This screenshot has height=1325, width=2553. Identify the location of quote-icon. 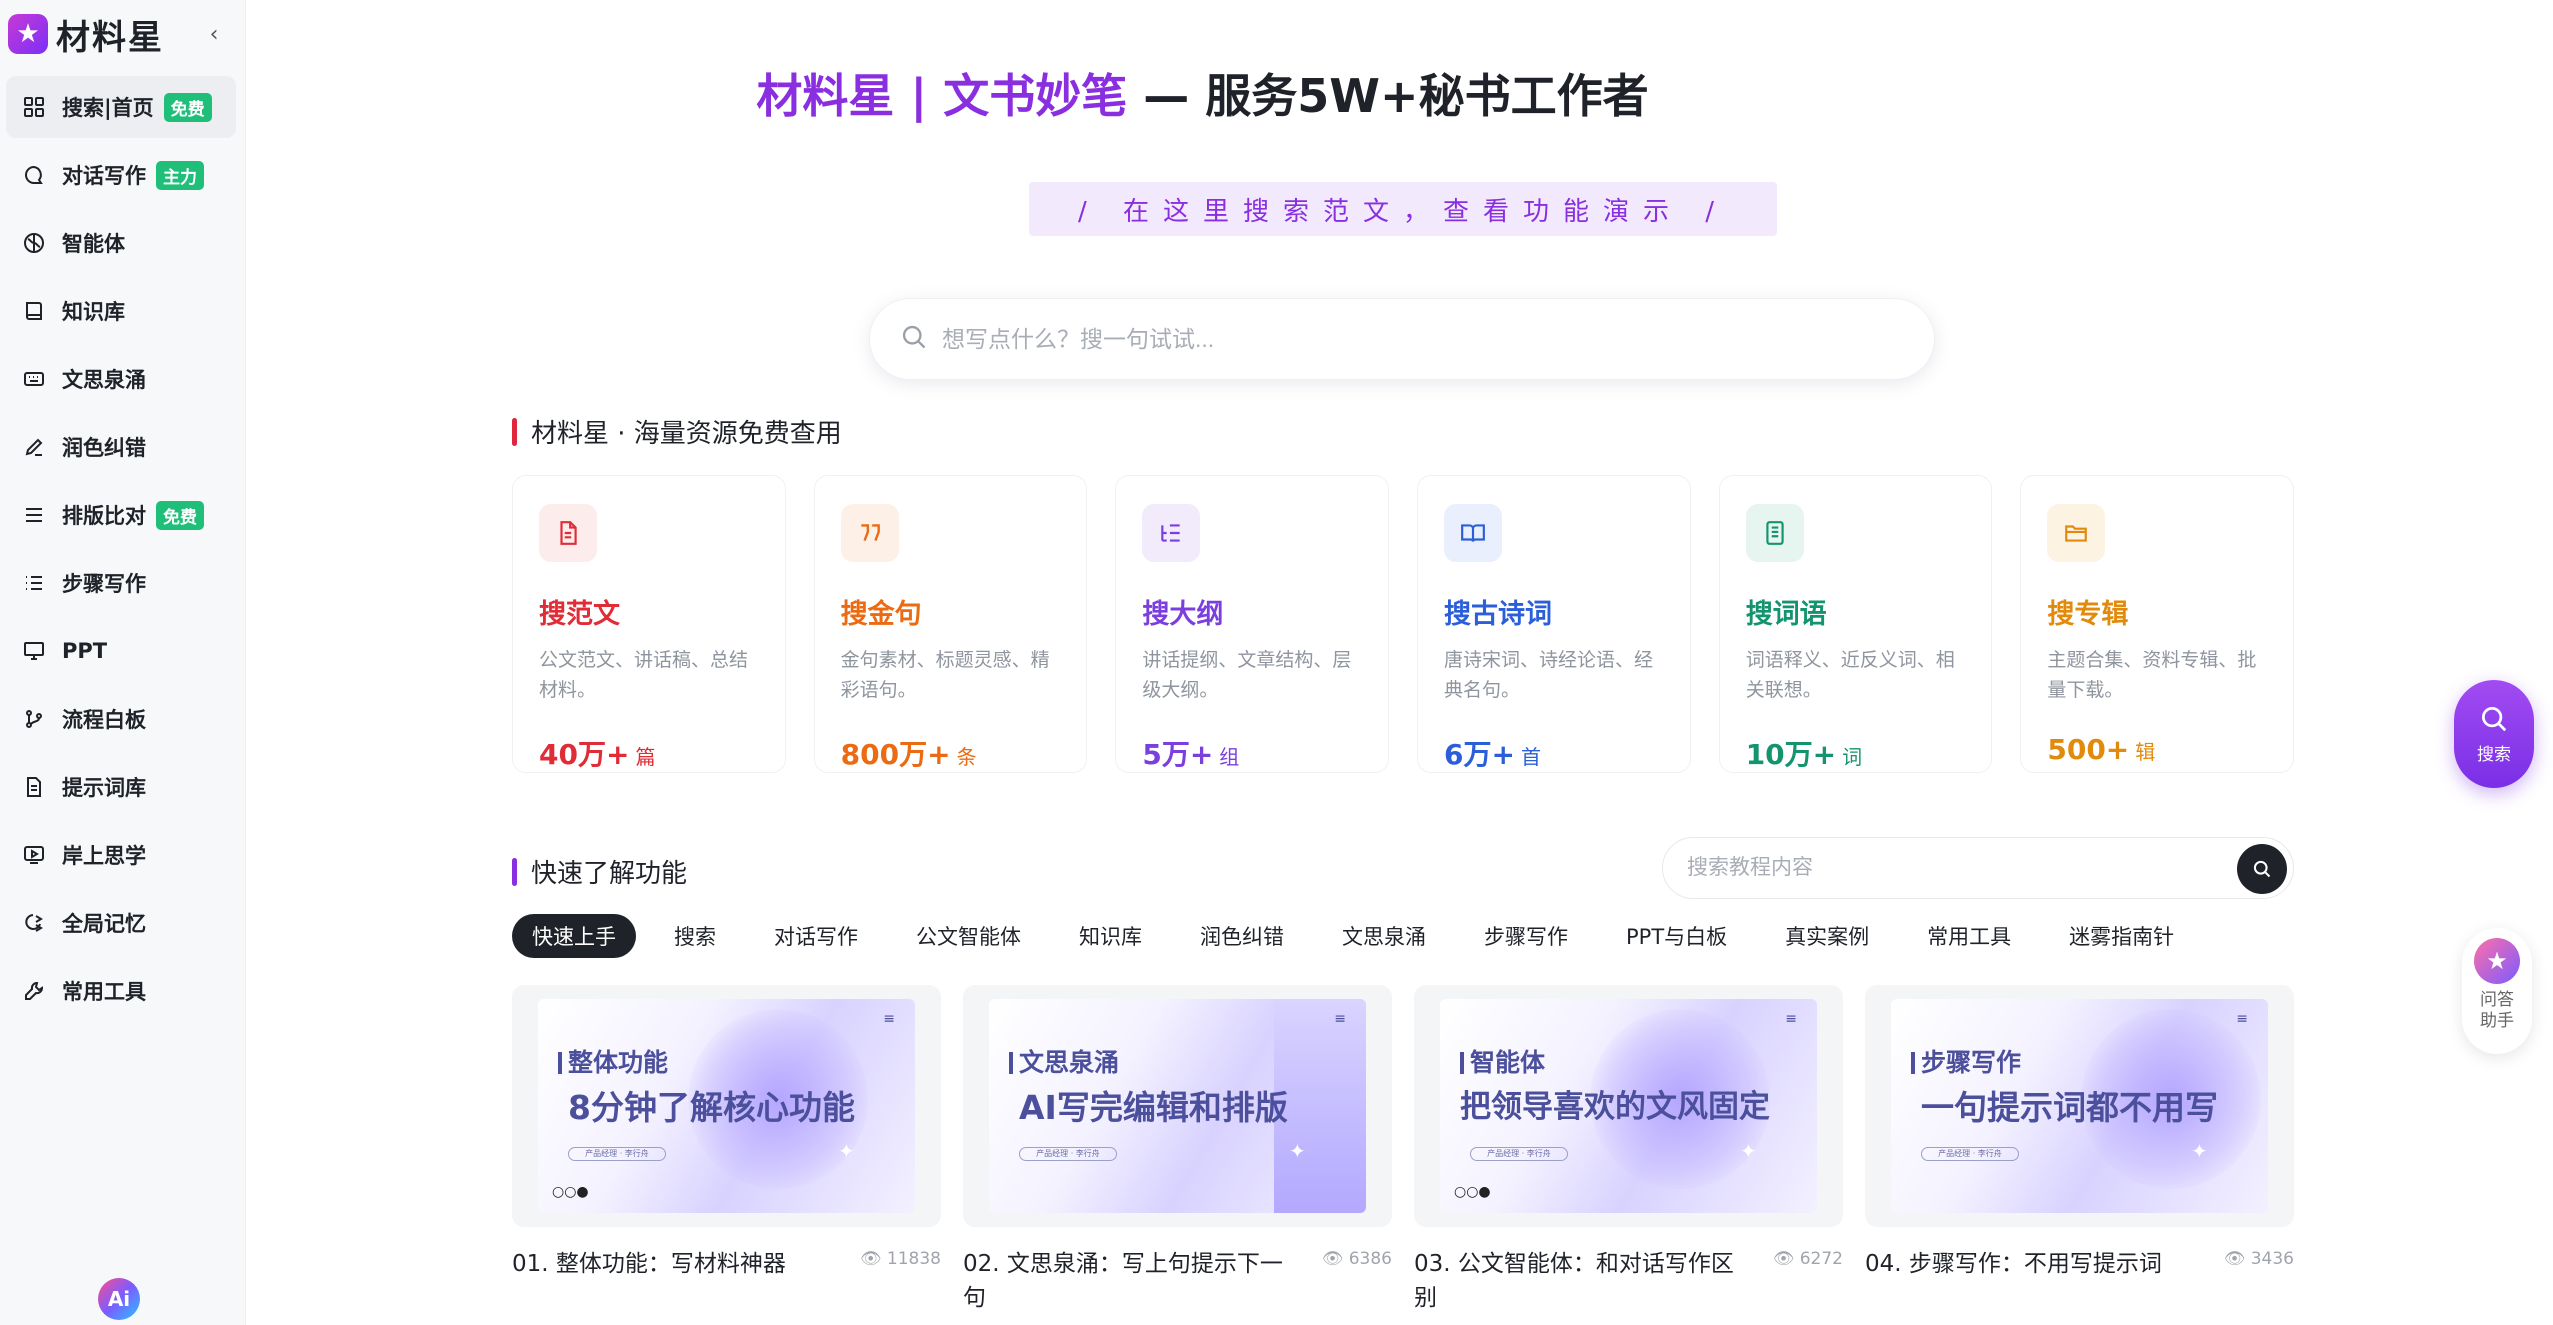
(869, 533).